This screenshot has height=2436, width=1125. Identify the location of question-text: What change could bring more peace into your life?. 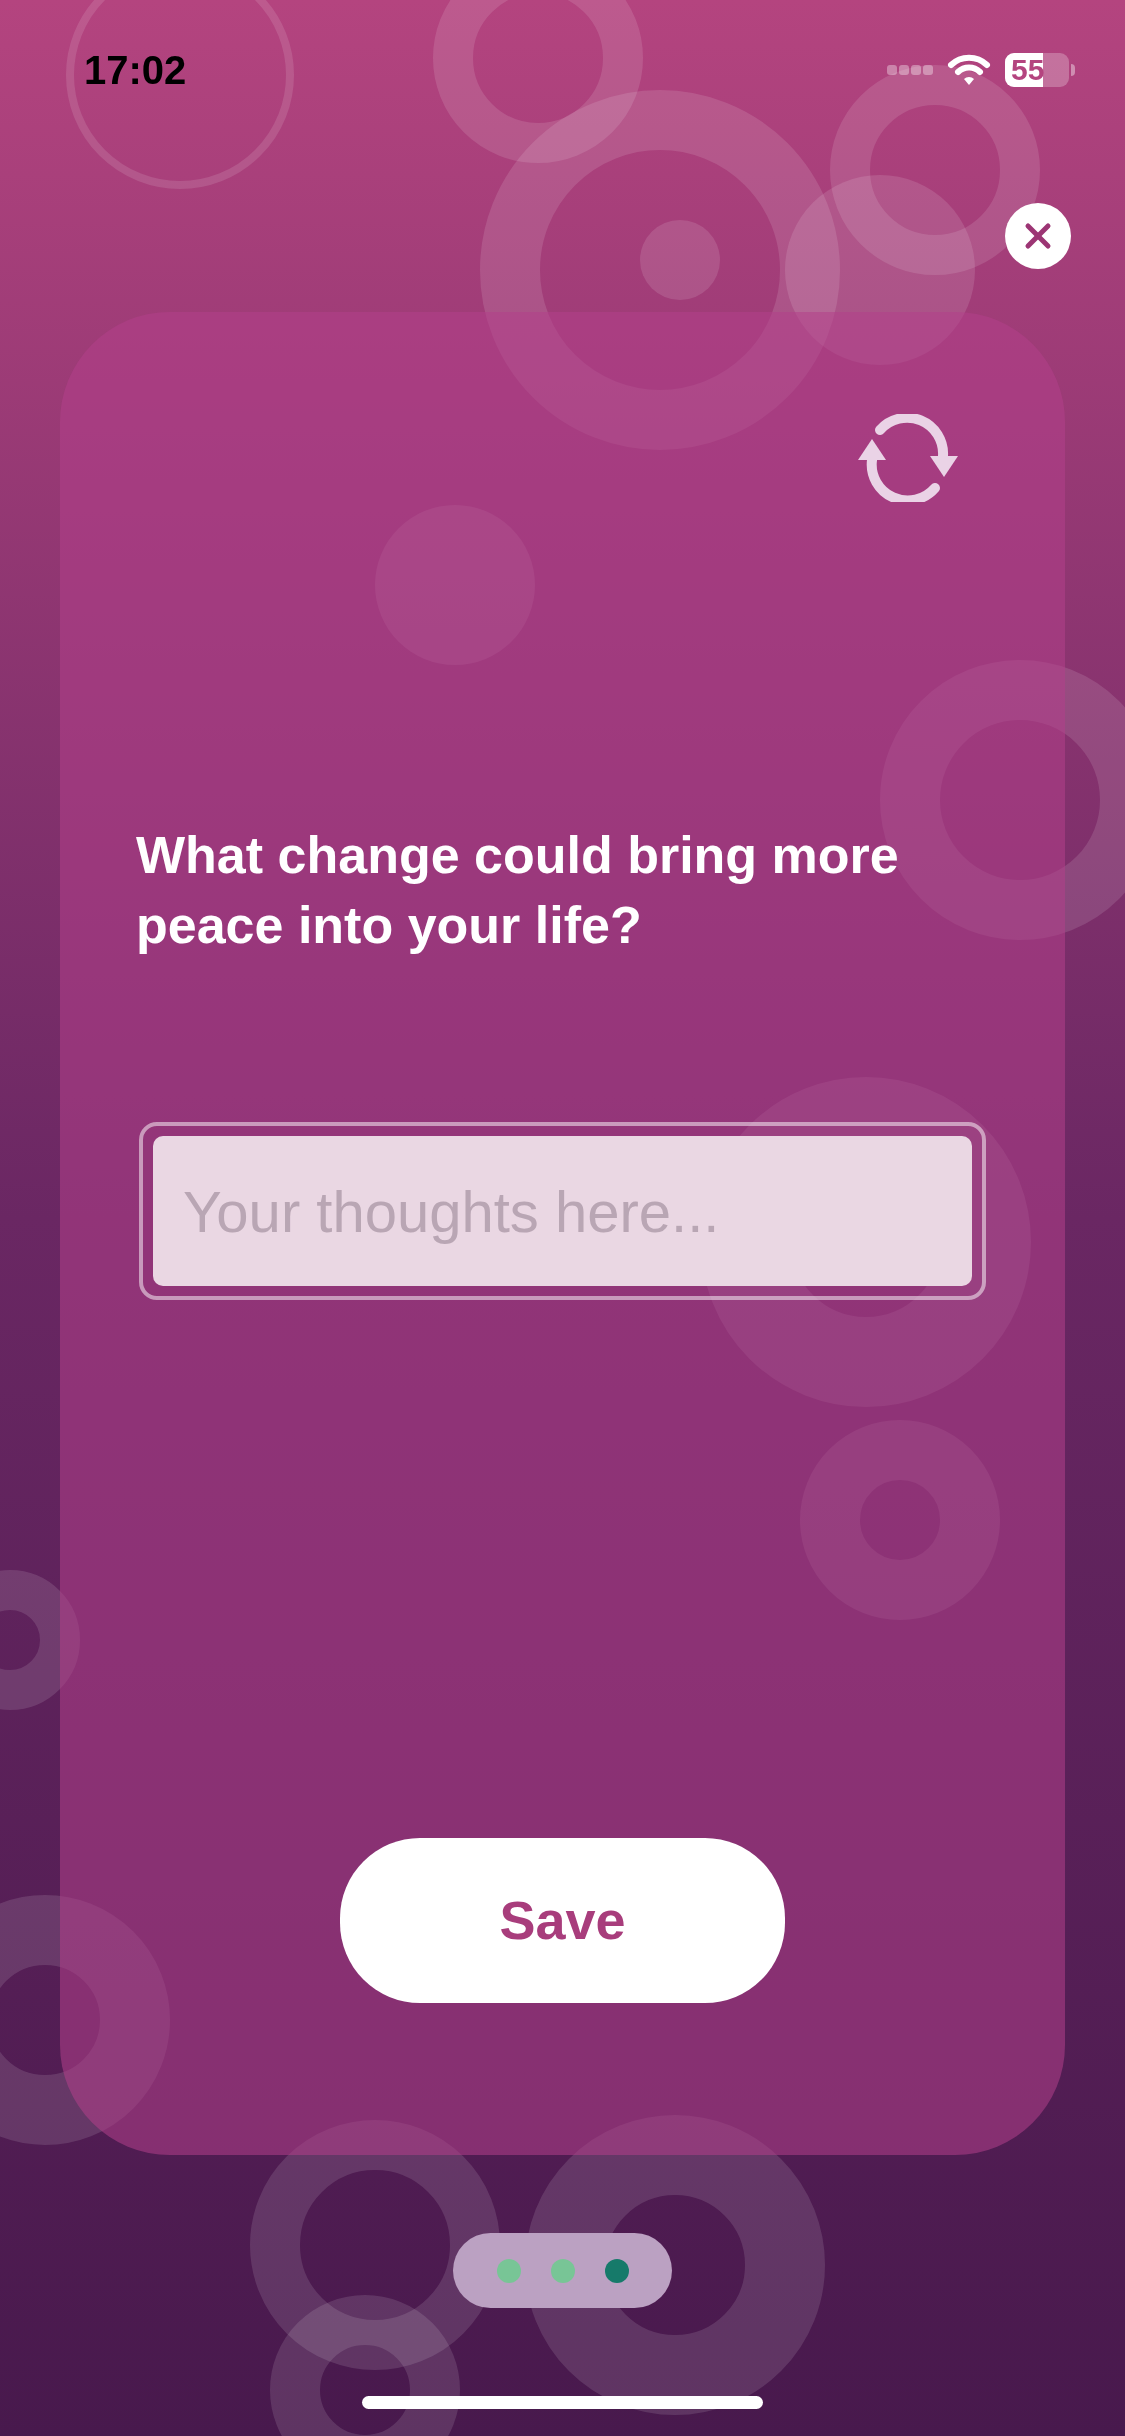
(518, 890).